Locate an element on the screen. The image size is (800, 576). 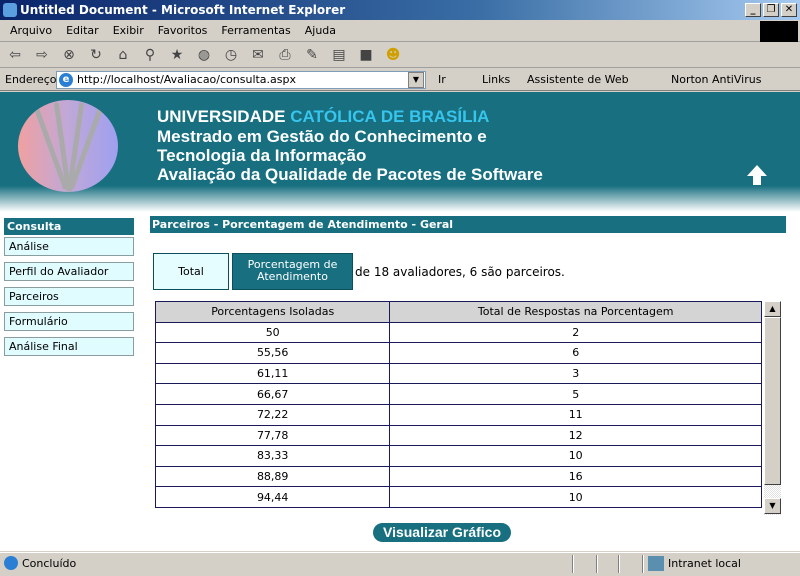
sidebar-item-perfil: Perfil do Avaliador is located at coordinates (69, 271).